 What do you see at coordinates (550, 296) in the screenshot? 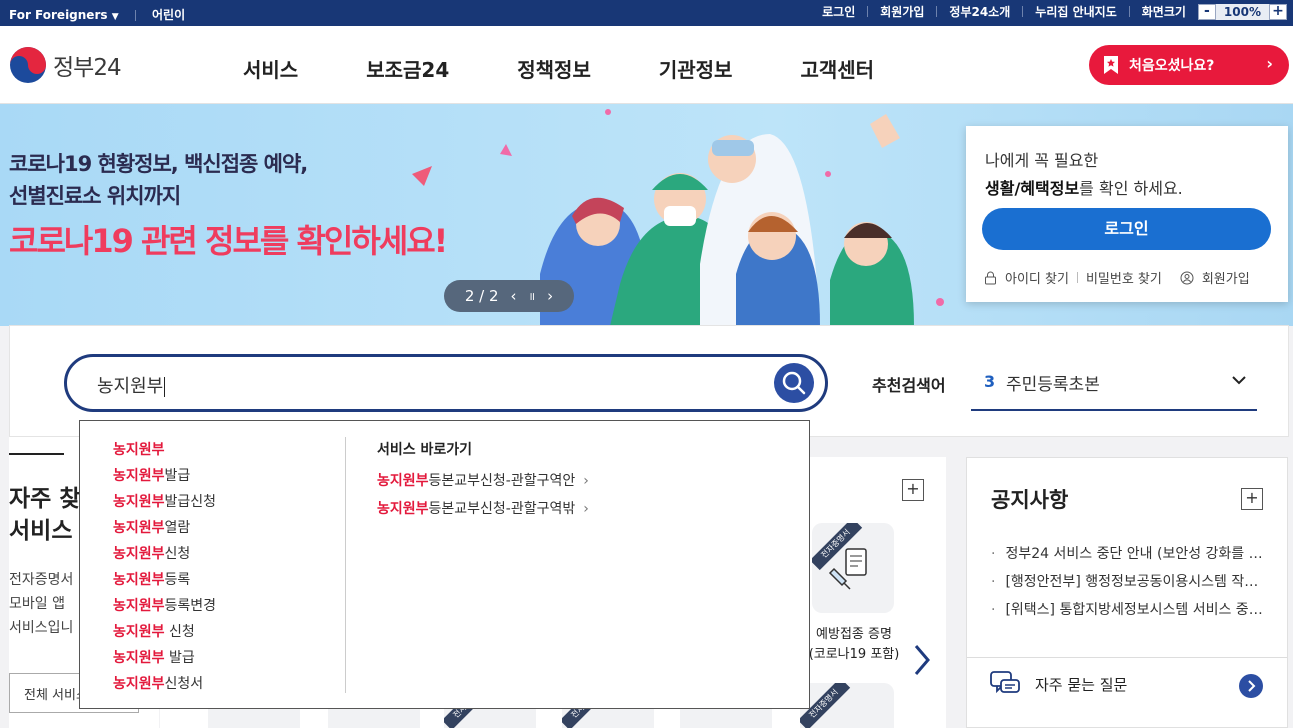
I see `next-slide-button: ›` at bounding box center [550, 296].